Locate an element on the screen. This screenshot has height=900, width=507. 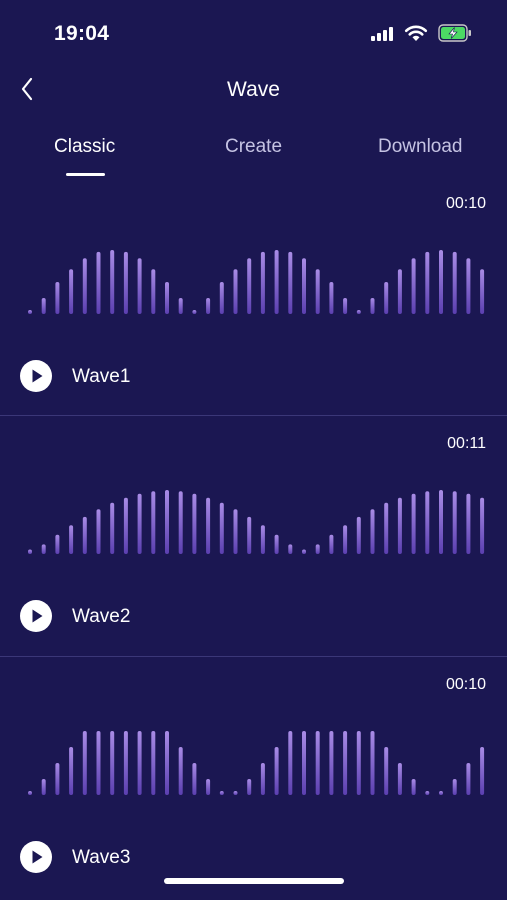
nav-bar: Wave is located at coordinates (253, 90).